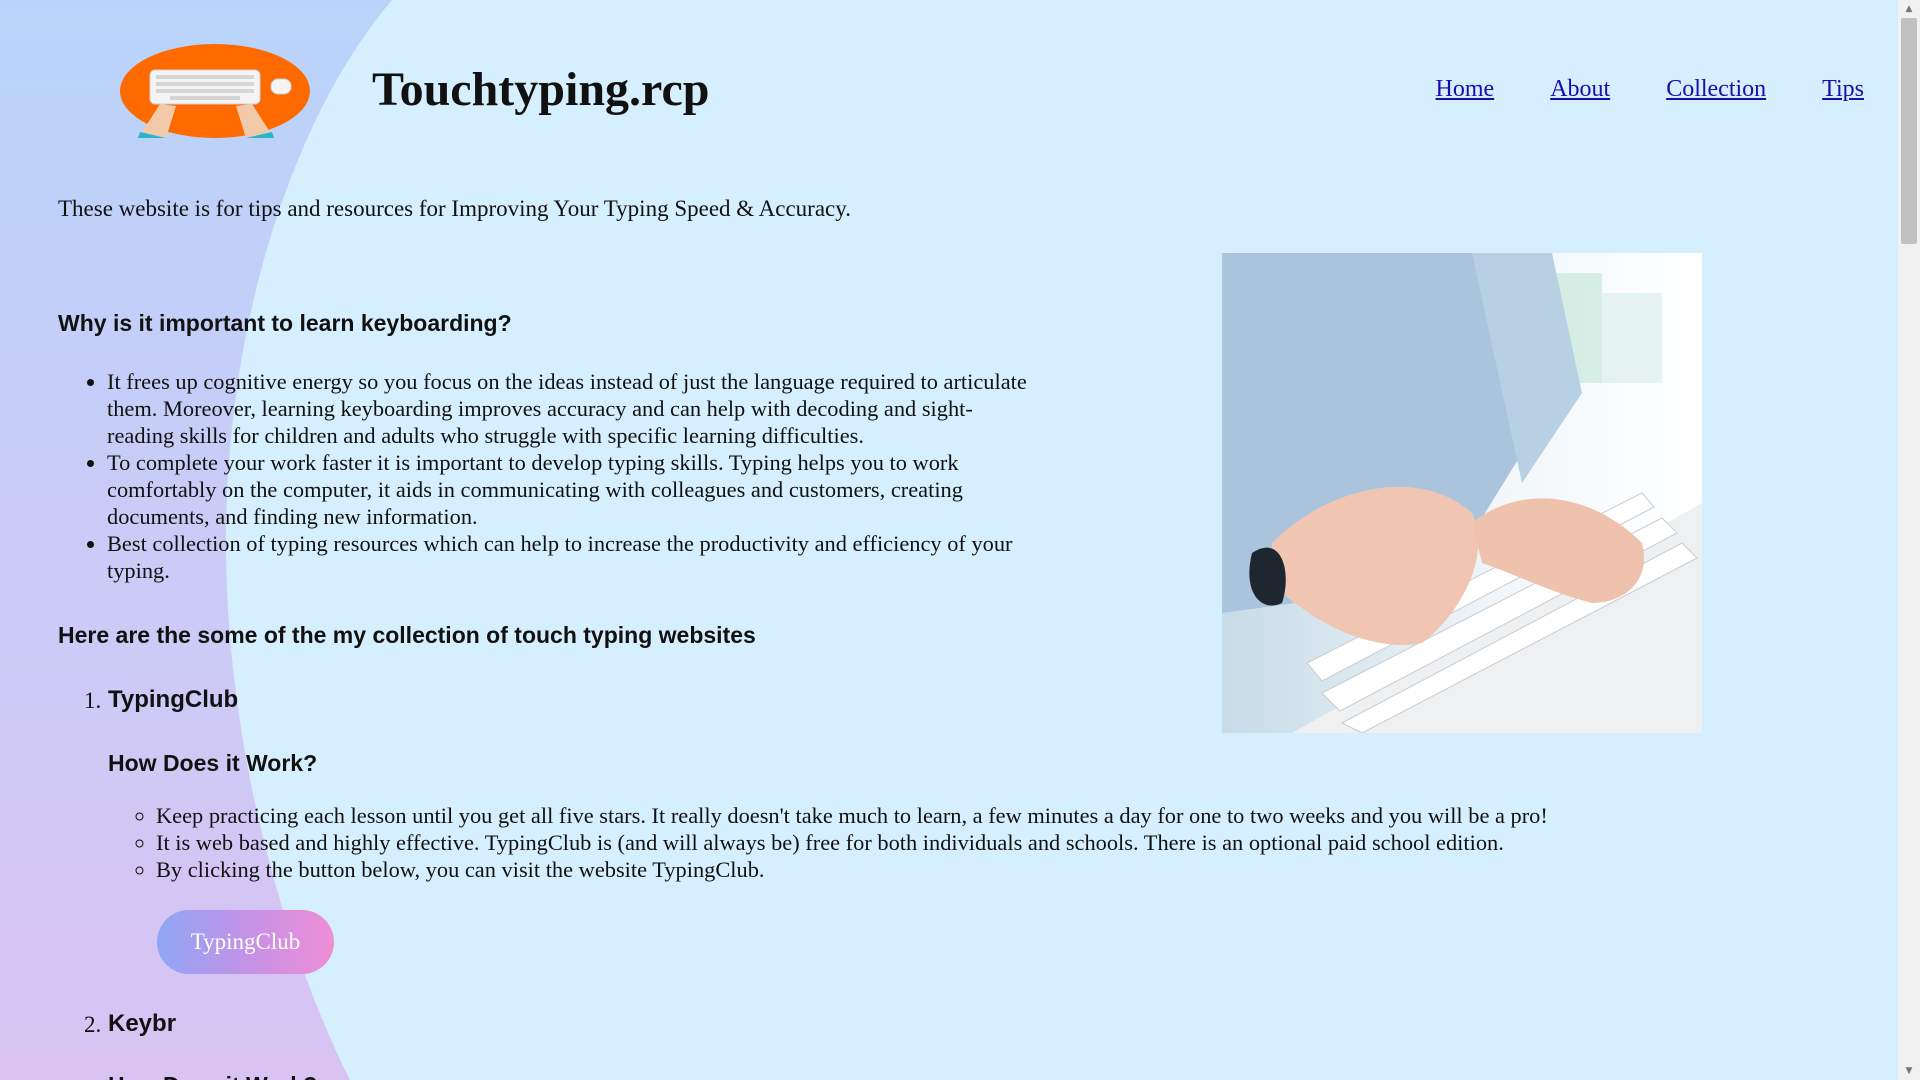  Describe the element at coordinates (1650, 89) in the screenshot. I see `main-nav: Home About Collection Tips` at that location.